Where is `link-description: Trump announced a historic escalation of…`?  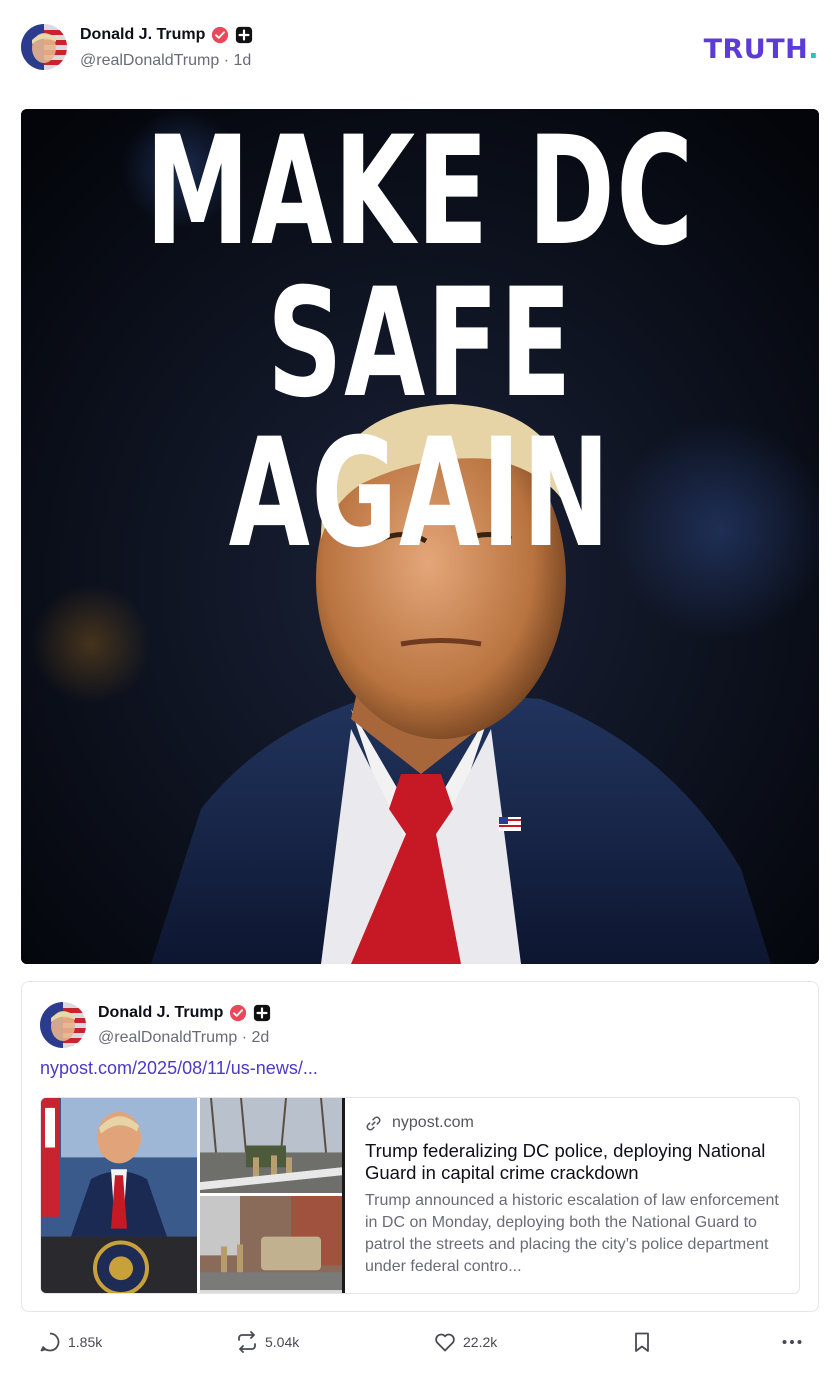 link-description: Trump announced a historic escalation of… is located at coordinates (572, 1233).